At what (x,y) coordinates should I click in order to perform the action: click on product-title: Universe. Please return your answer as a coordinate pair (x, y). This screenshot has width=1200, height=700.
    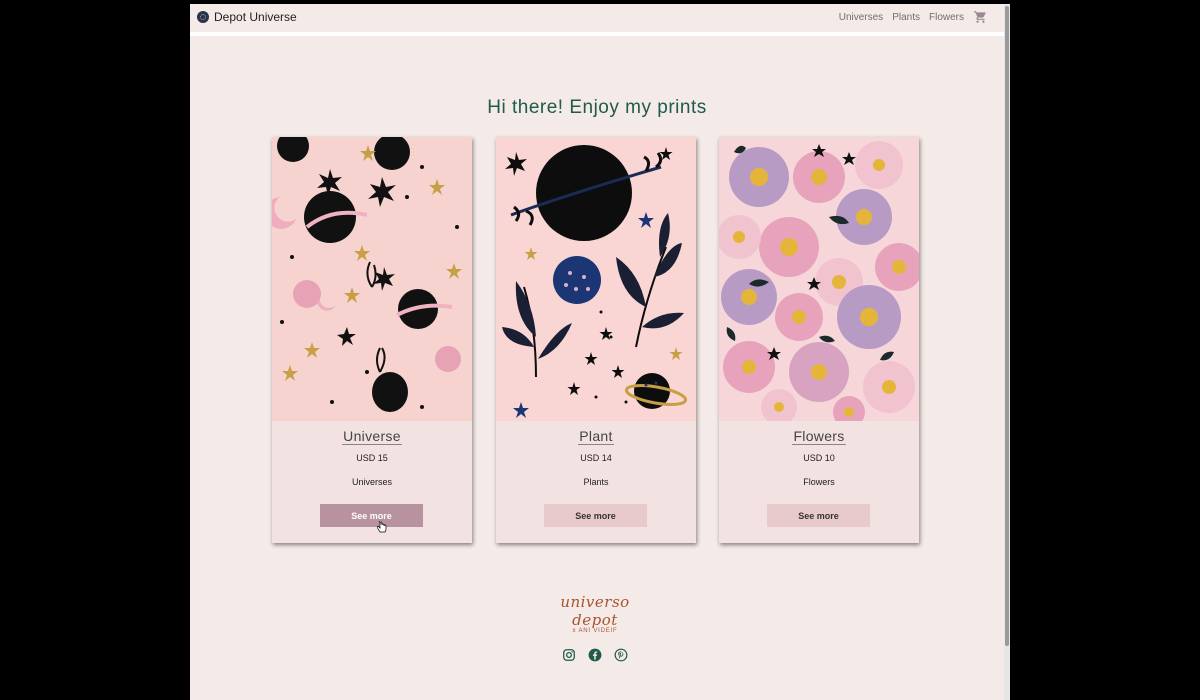
    Looking at the image, I should click on (372, 436).